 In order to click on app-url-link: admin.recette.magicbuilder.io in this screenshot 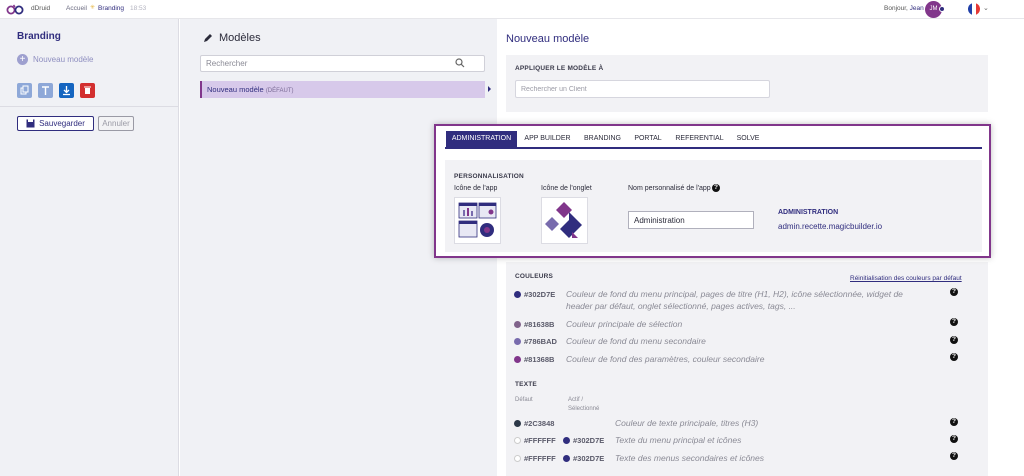, I will do `click(830, 226)`.